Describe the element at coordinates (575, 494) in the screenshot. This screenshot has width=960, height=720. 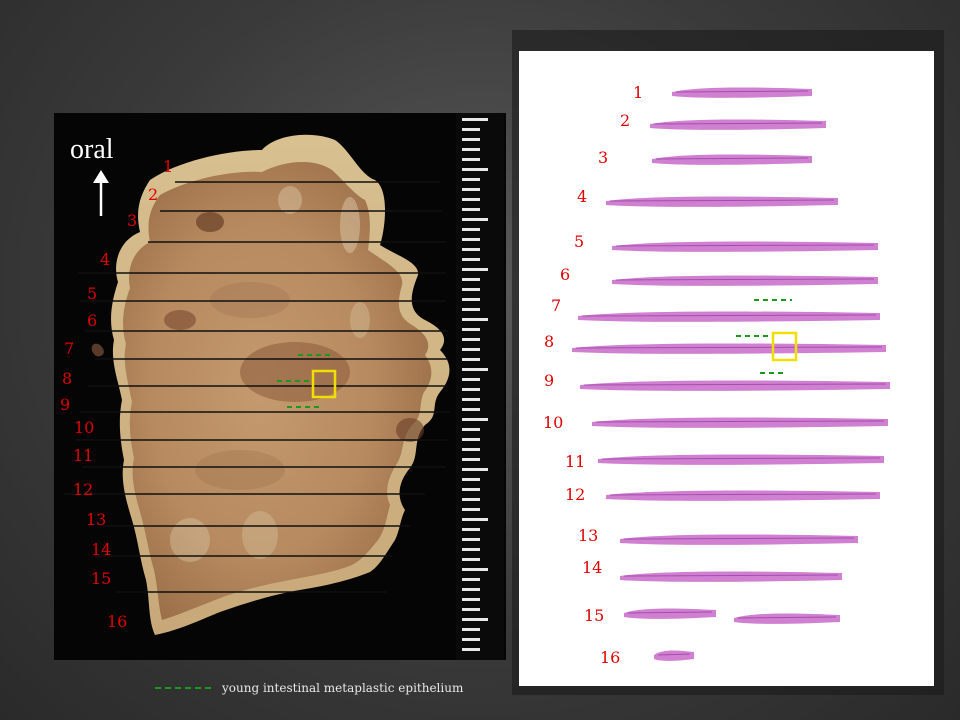
I see `histology-section-number: 12` at that location.